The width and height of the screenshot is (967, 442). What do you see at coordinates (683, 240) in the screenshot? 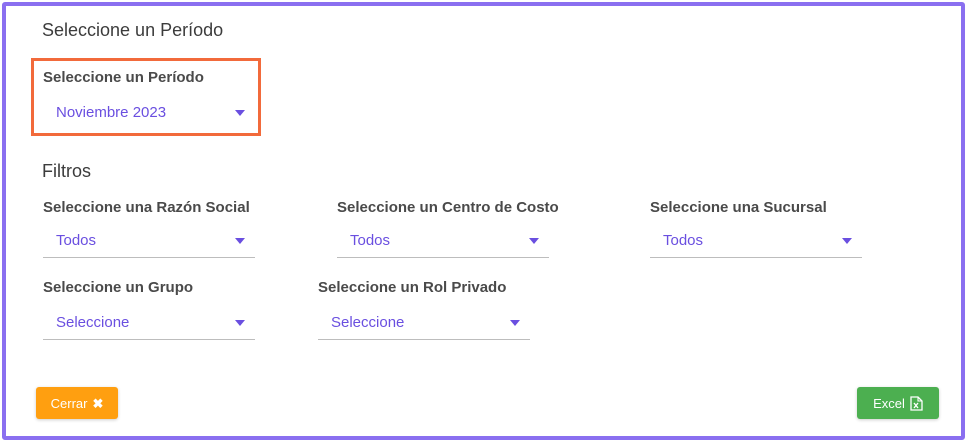
I see `sucursal-value: Todos` at bounding box center [683, 240].